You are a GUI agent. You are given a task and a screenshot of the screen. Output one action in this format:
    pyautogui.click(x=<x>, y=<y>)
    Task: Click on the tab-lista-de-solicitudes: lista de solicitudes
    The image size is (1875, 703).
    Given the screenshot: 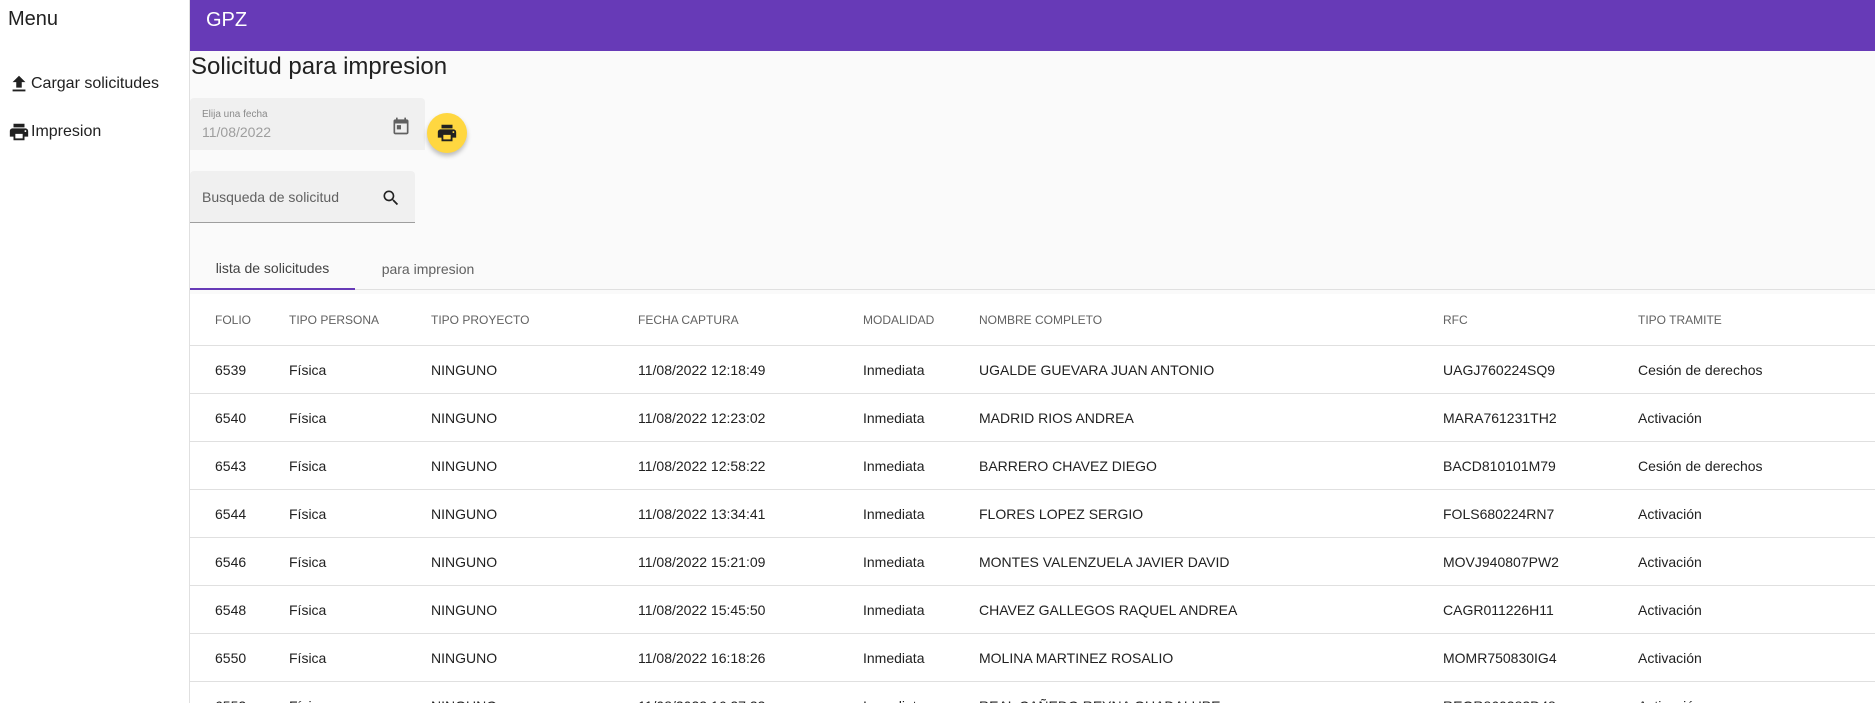 What is the action you would take?
    pyautogui.click(x=272, y=269)
    